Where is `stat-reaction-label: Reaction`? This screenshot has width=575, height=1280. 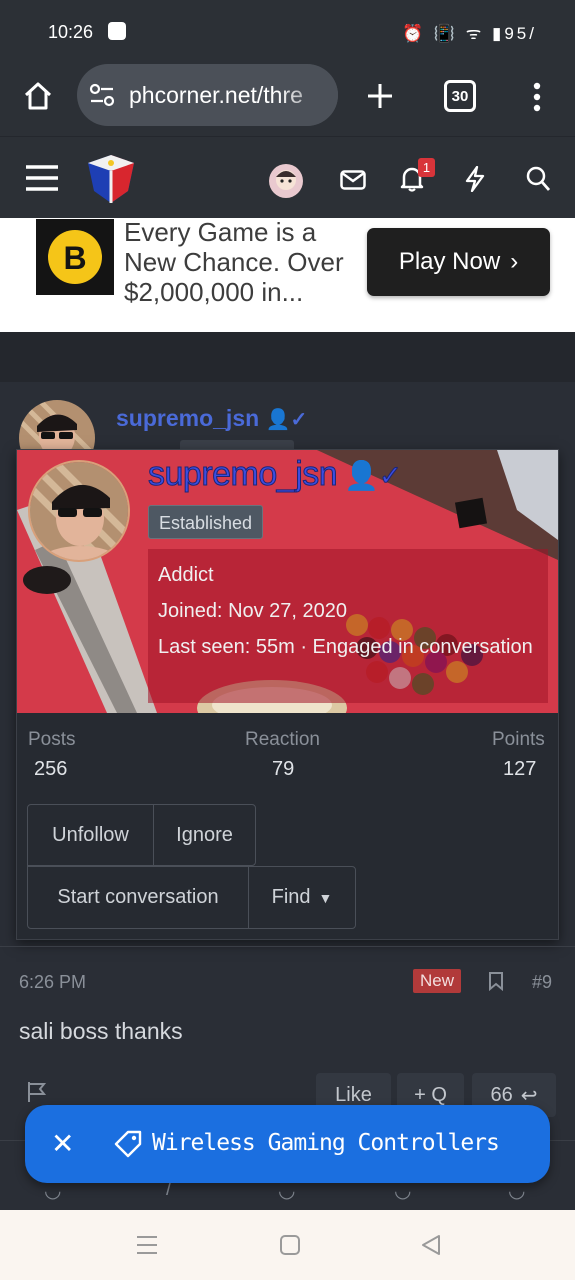 stat-reaction-label: Reaction is located at coordinates (282, 739).